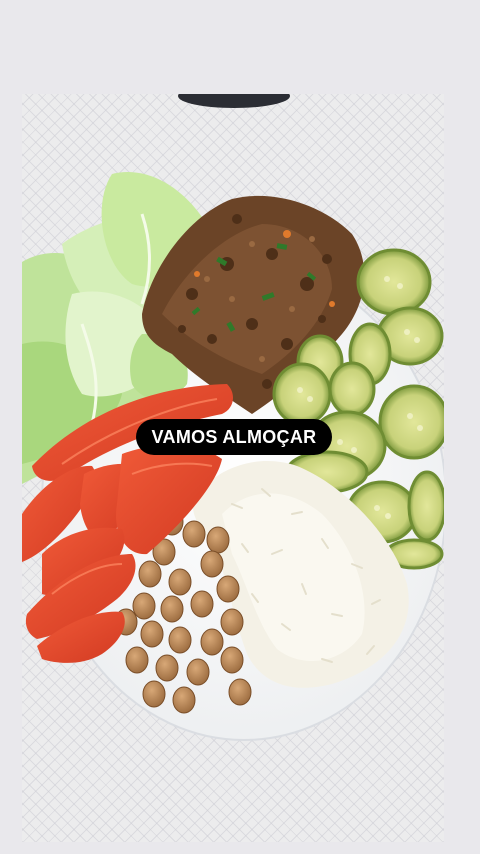  I want to click on story-caption: VAMOS ALMOÇAR, so click(234, 437).